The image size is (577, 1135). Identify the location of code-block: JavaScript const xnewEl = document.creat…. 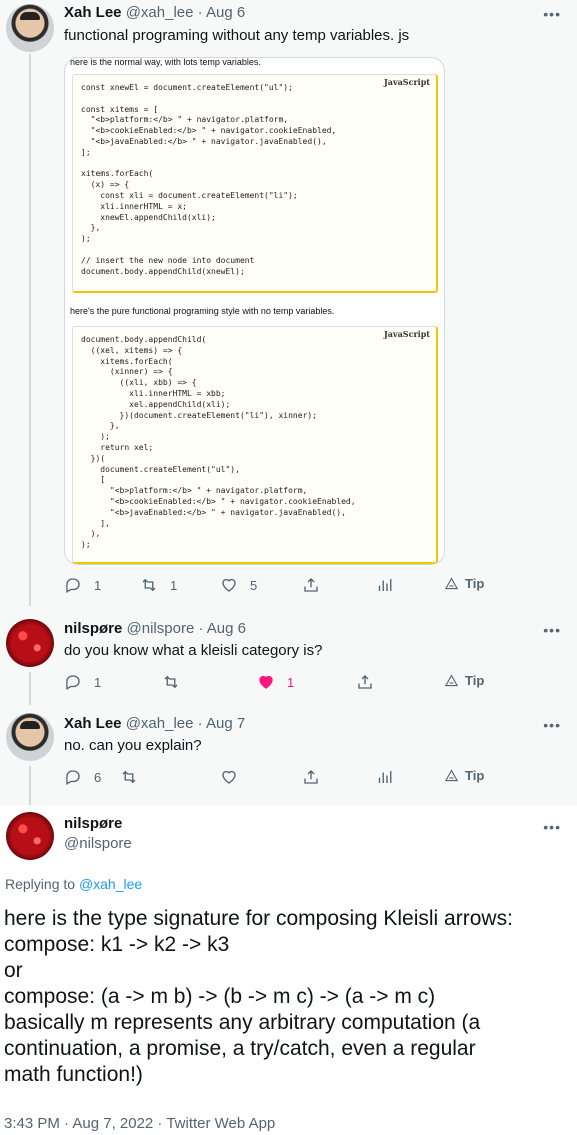
(255, 183).